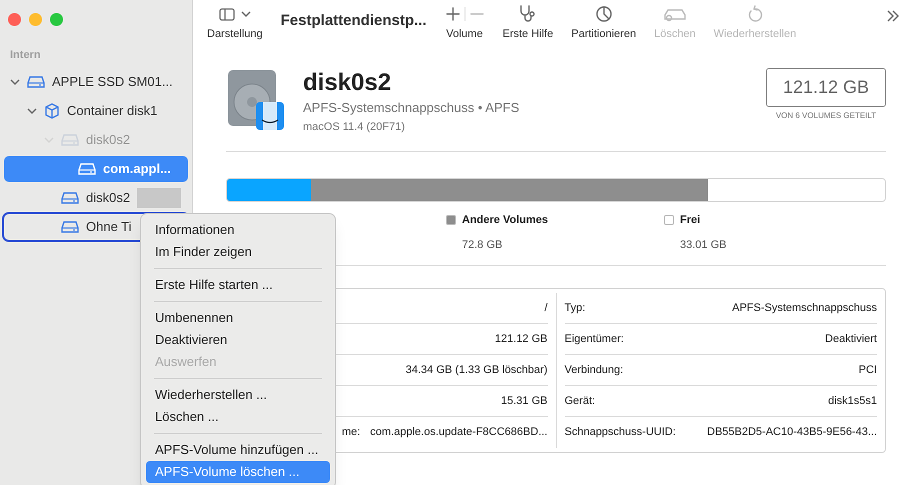  Describe the element at coordinates (351, 432) in the screenshot. I see `detail-label: me:` at that location.